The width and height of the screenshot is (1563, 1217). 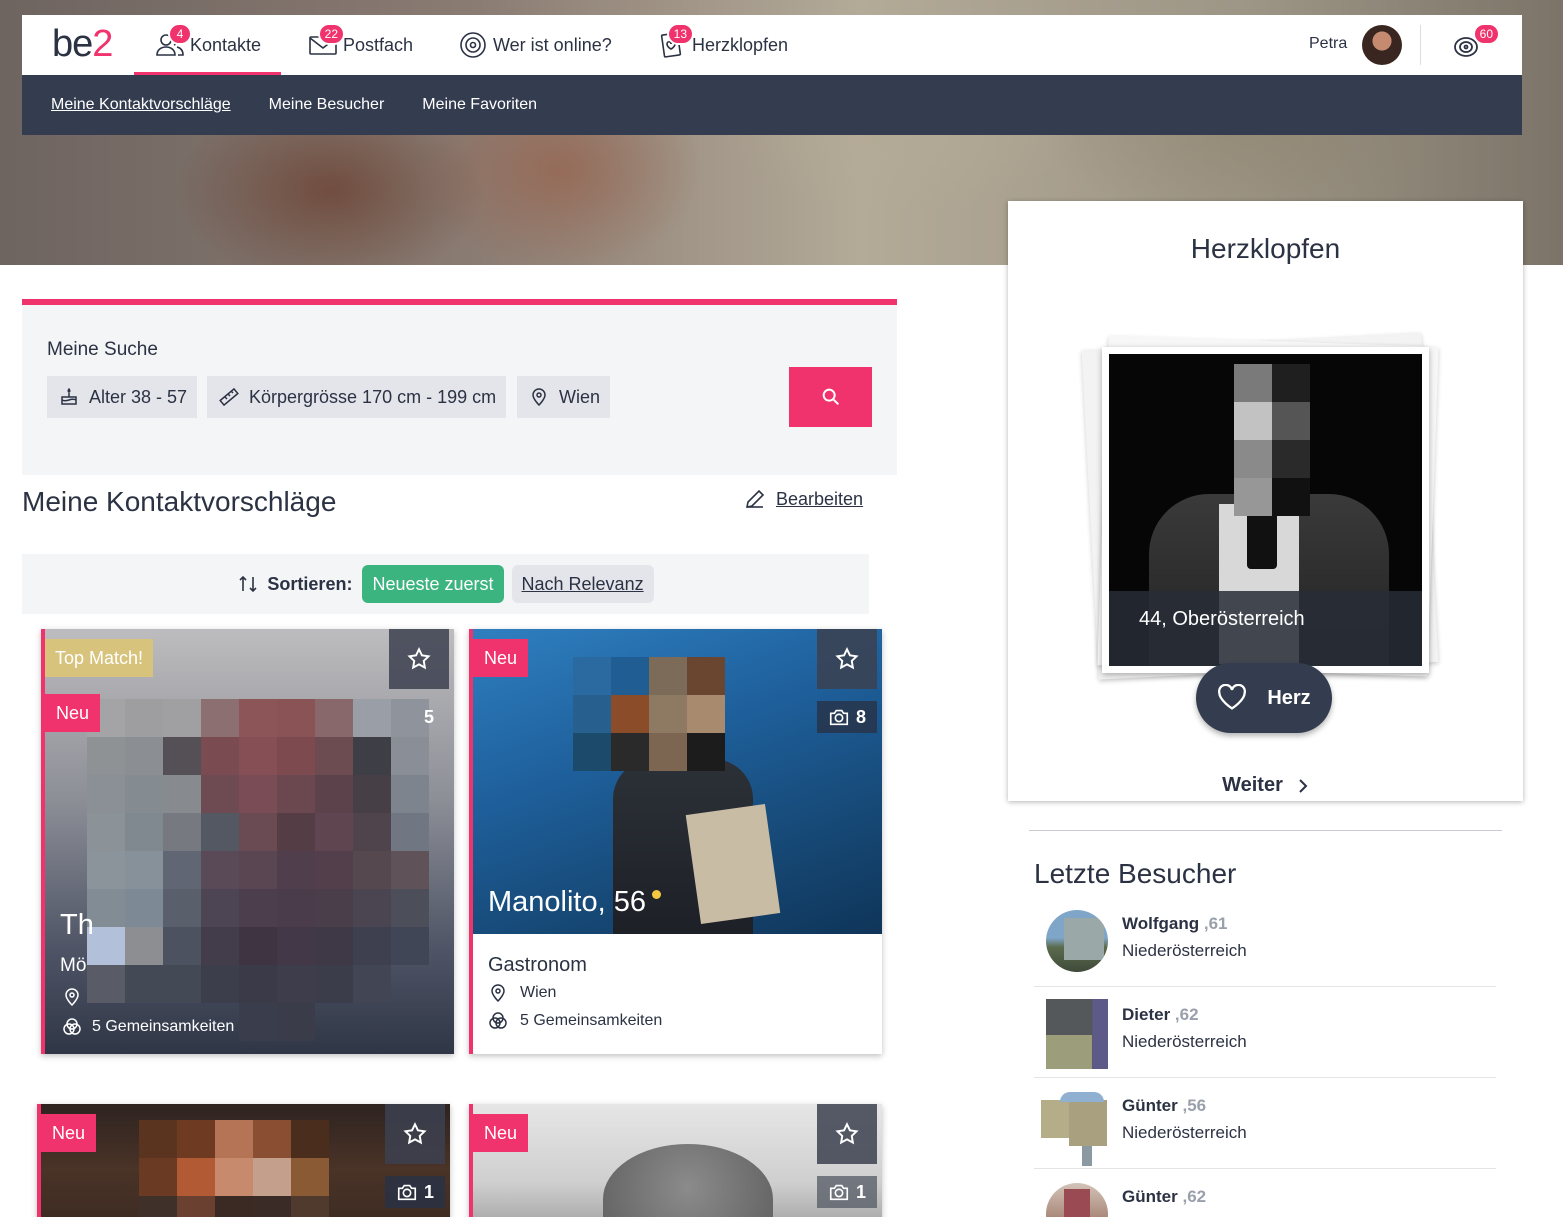 What do you see at coordinates (82, 44) in the screenshot?
I see `brand-logo: be2` at bounding box center [82, 44].